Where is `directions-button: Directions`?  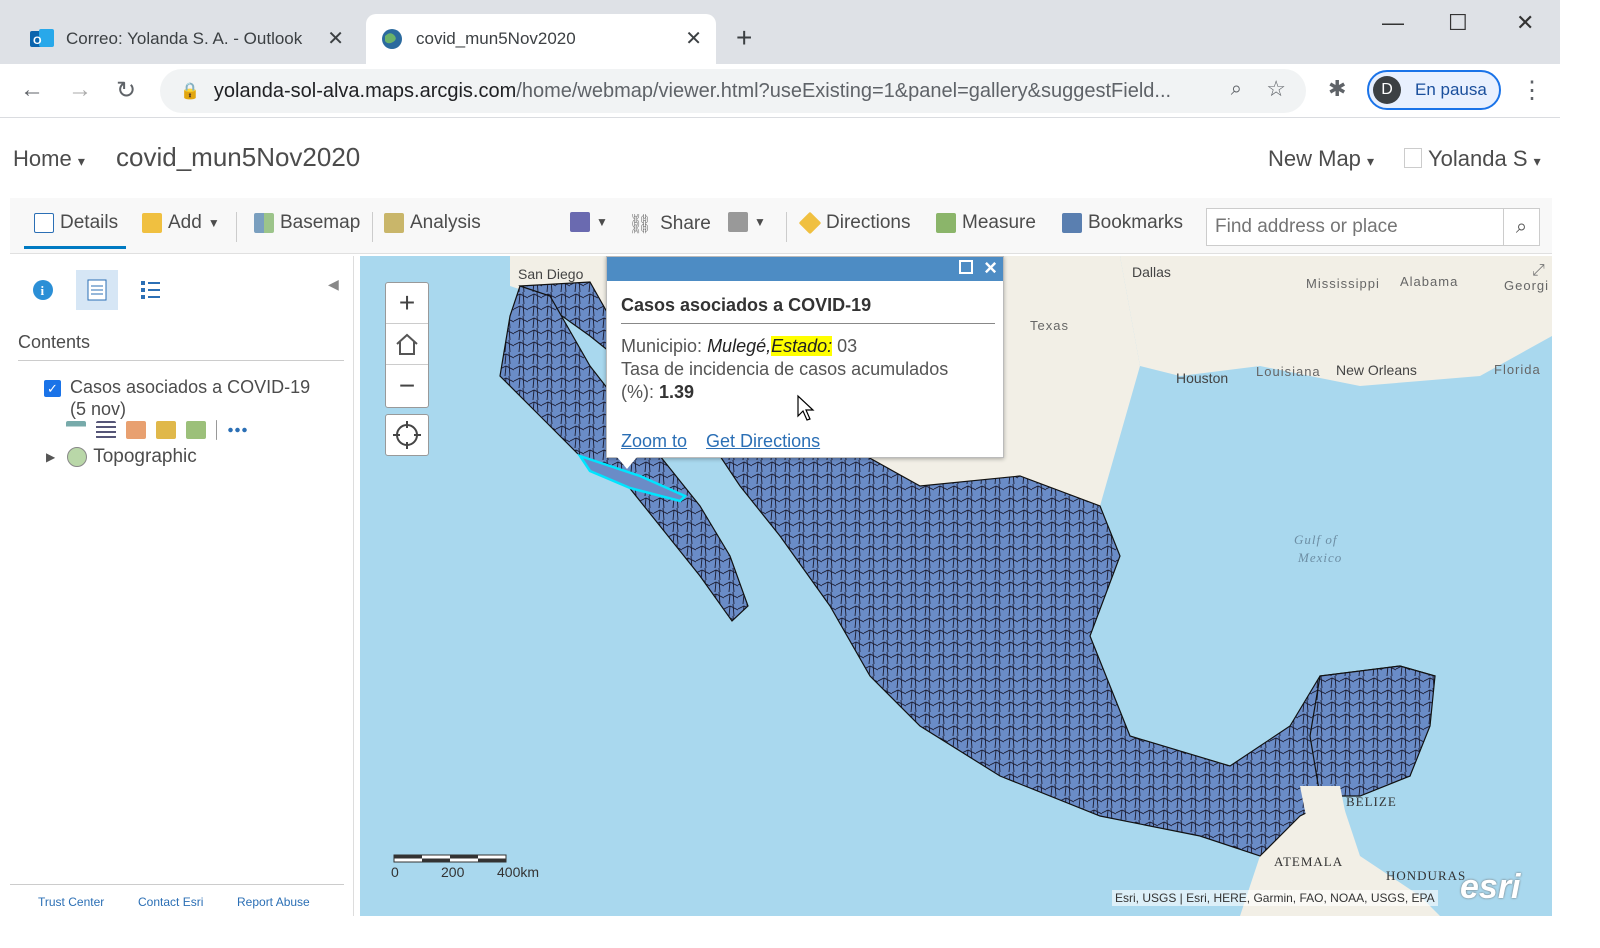
directions-button: Directions is located at coordinates (854, 223).